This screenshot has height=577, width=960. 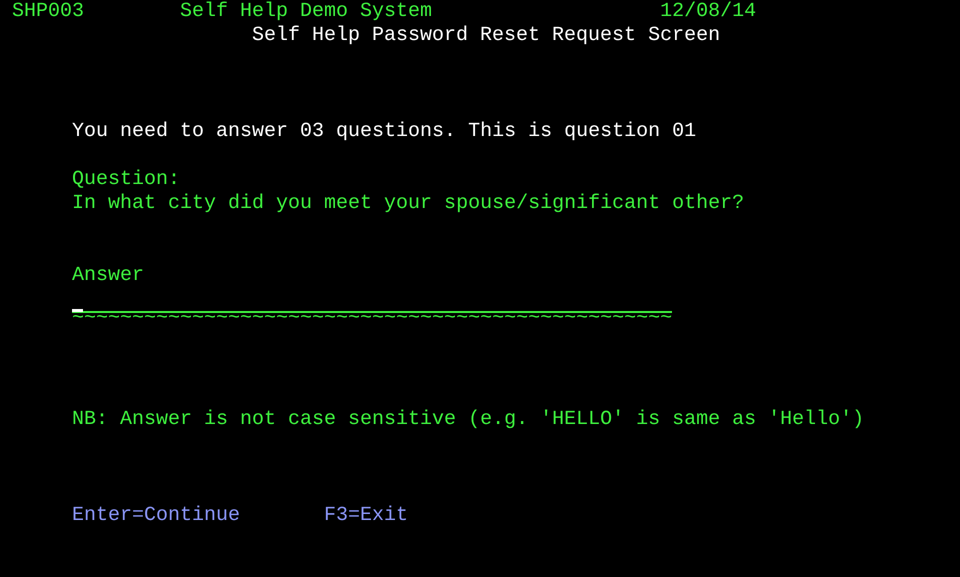 What do you see at coordinates (108, 276) in the screenshot?
I see `answer-label: Answer` at bounding box center [108, 276].